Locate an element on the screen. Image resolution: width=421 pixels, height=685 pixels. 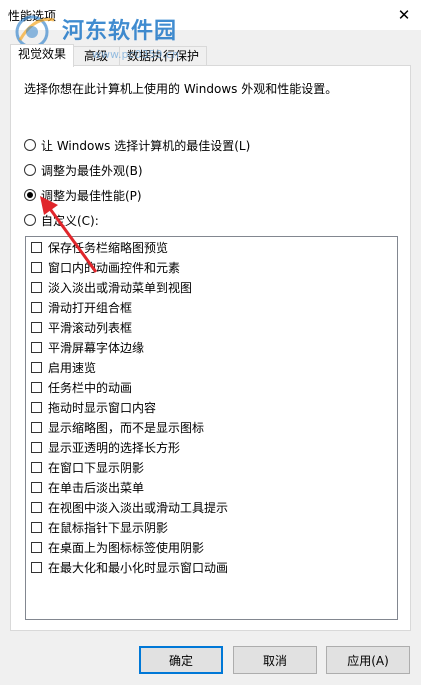
radio-best-performance: 调整为最佳性能(P) is located at coordinates (83, 195).